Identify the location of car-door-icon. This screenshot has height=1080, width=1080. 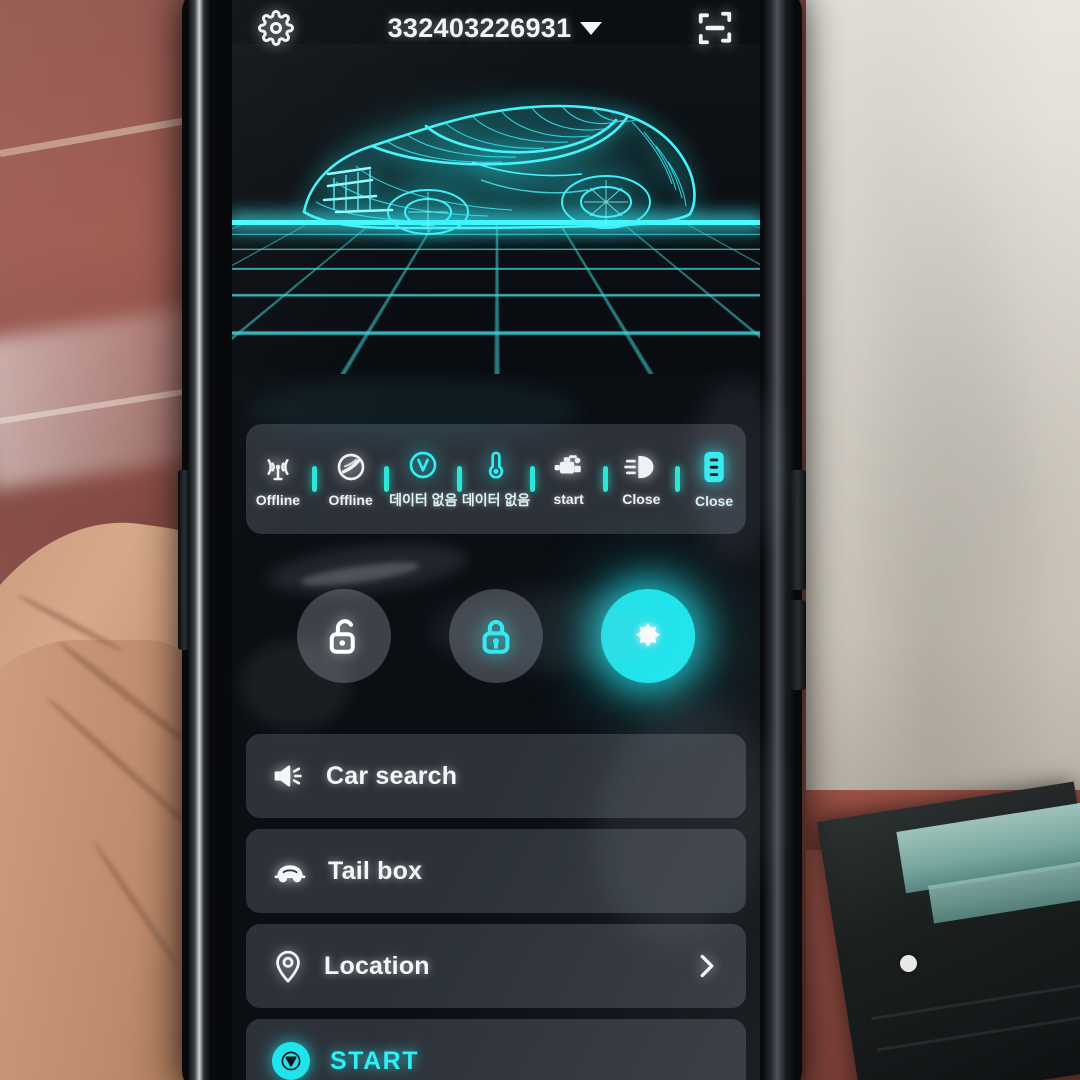
(714, 467).